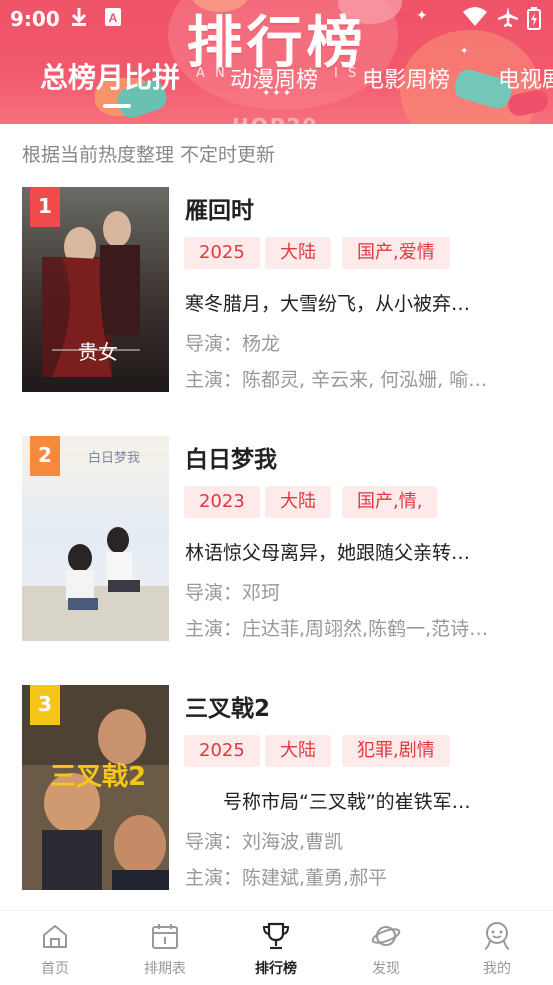 This screenshot has width=553, height=985. What do you see at coordinates (406, 78) in the screenshot?
I see `tab-movie-weekly: 电影周榜` at bounding box center [406, 78].